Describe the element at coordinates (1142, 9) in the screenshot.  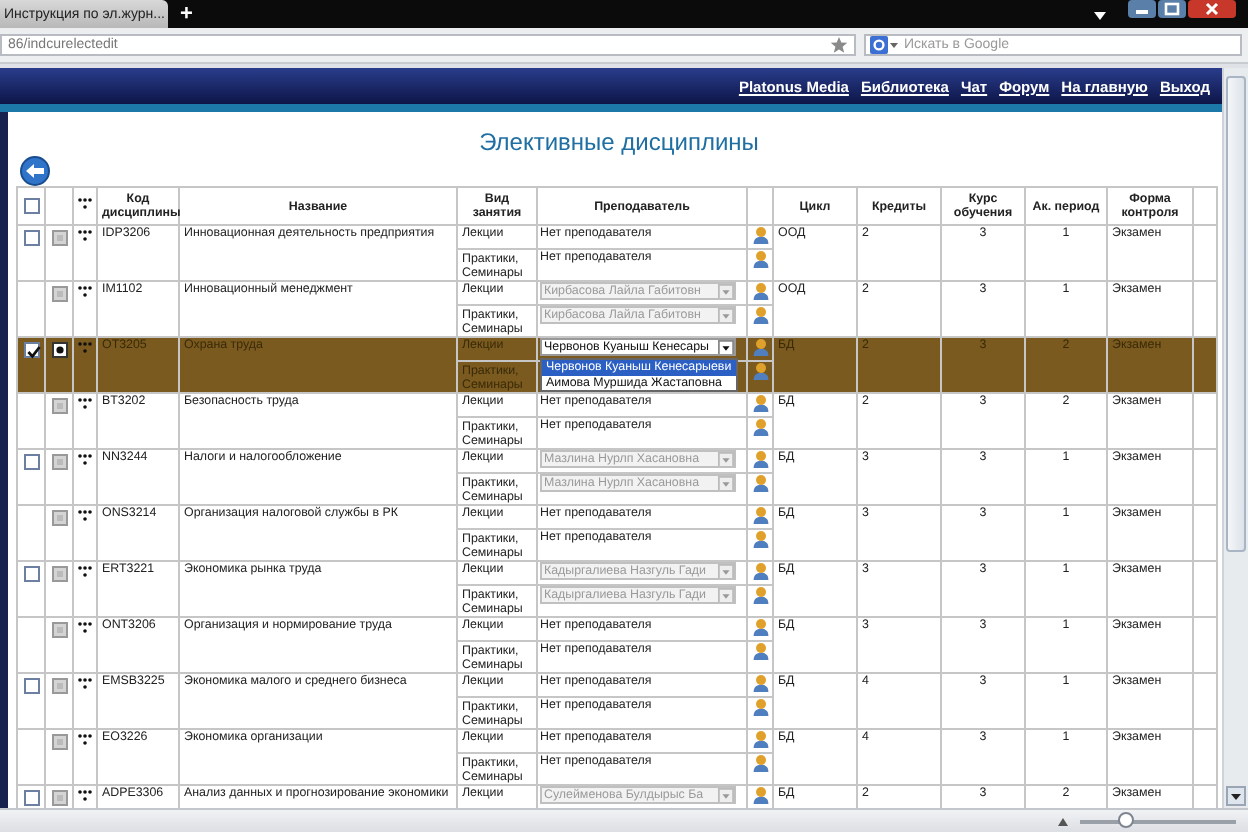
I see `minimize-icon` at that location.